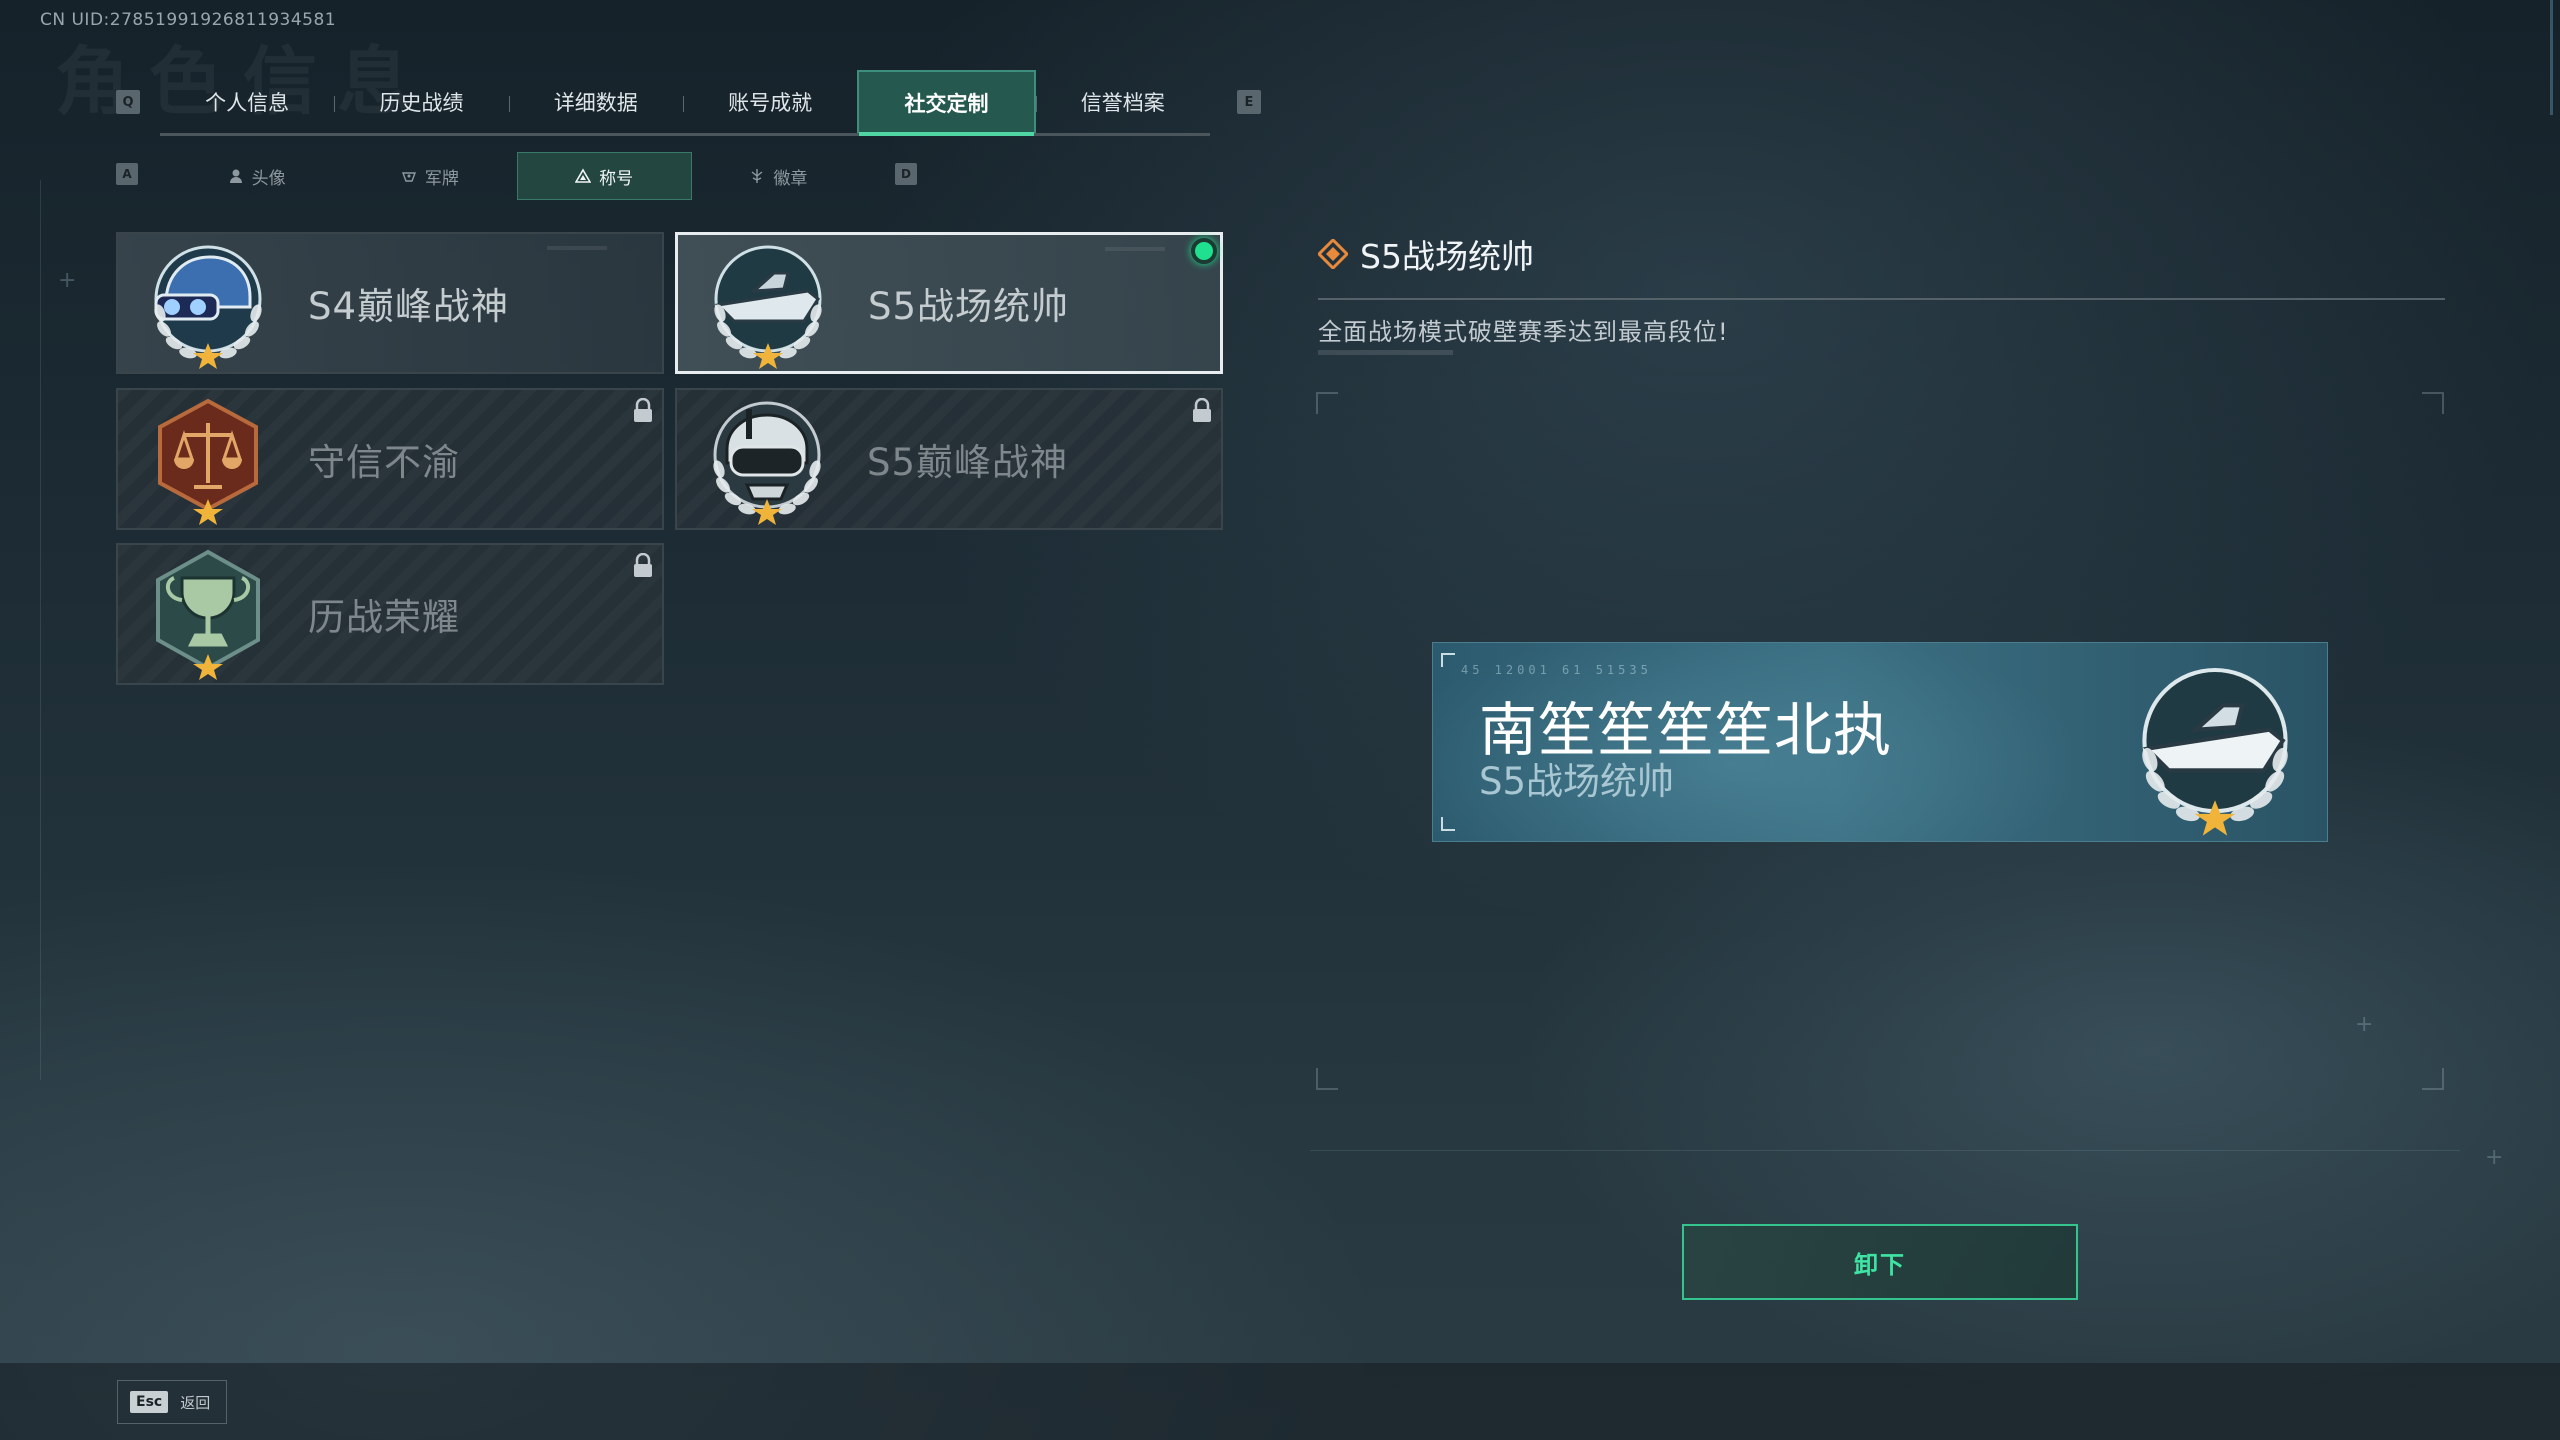  What do you see at coordinates (128, 102) in the screenshot?
I see `prev-tab-key-icon: Q` at bounding box center [128, 102].